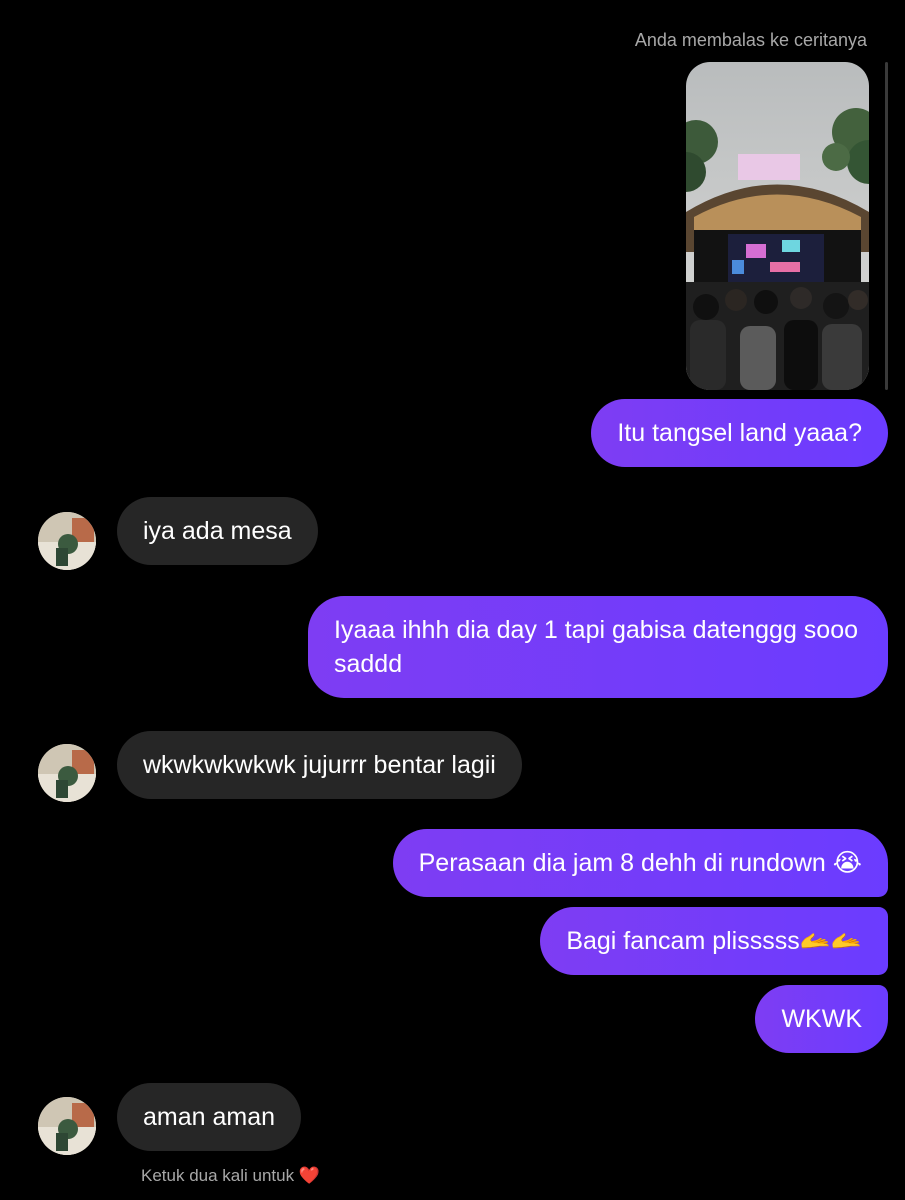  What do you see at coordinates (319, 765) in the screenshot?
I see `message-incoming: wkwkwkwkwk jujurrr bentar lagii` at bounding box center [319, 765].